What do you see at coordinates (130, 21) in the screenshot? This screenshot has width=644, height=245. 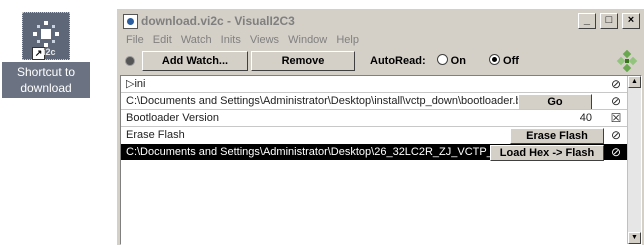 I see `app-icon` at bounding box center [130, 21].